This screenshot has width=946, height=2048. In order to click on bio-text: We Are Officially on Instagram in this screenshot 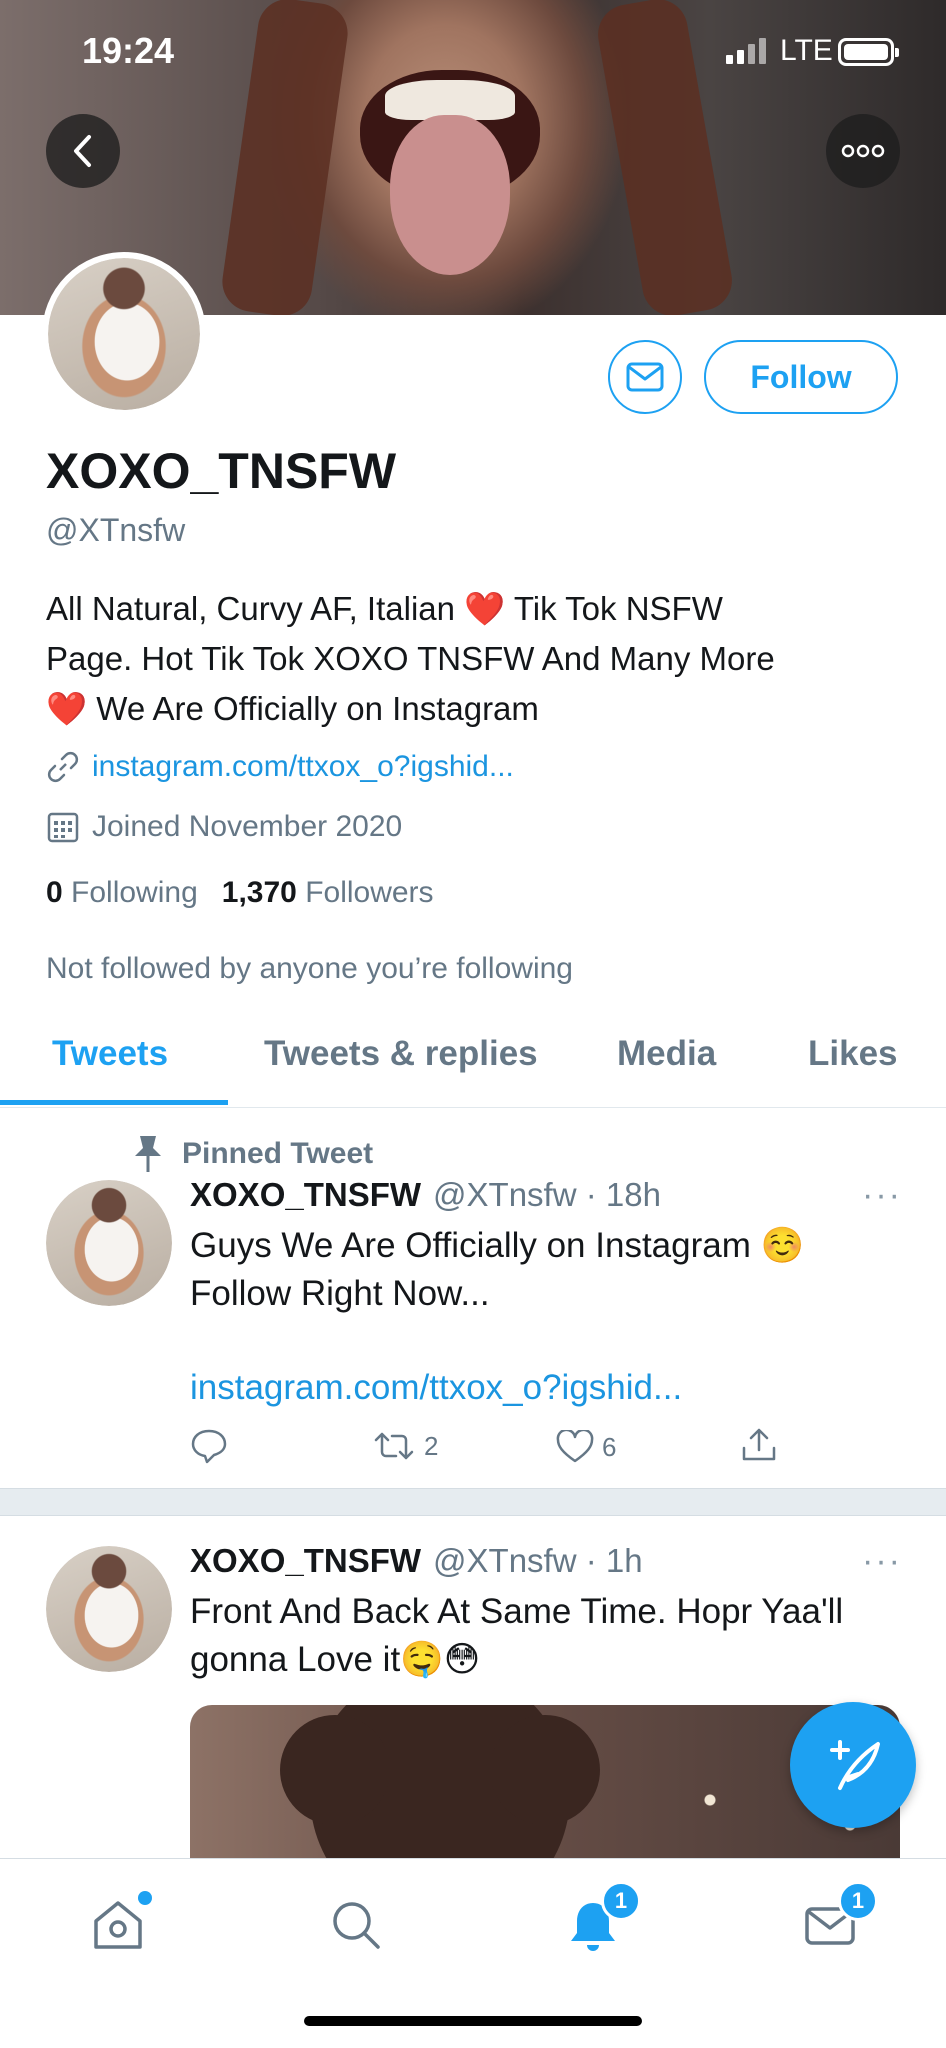, I will do `click(317, 708)`.